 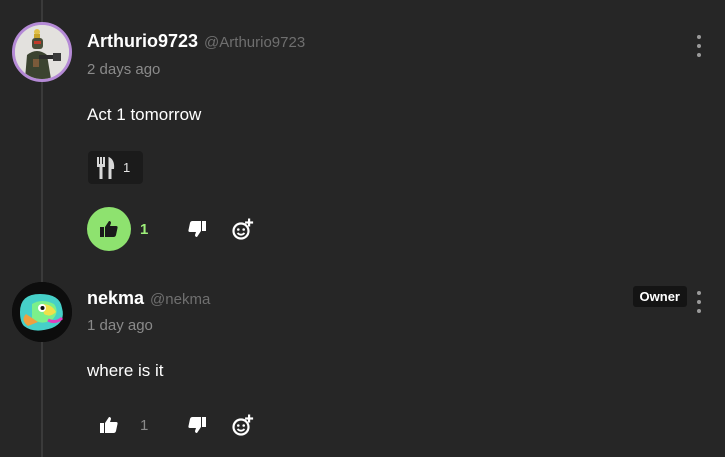 What do you see at coordinates (106, 167) in the screenshot?
I see `fork-knife-icon` at bounding box center [106, 167].